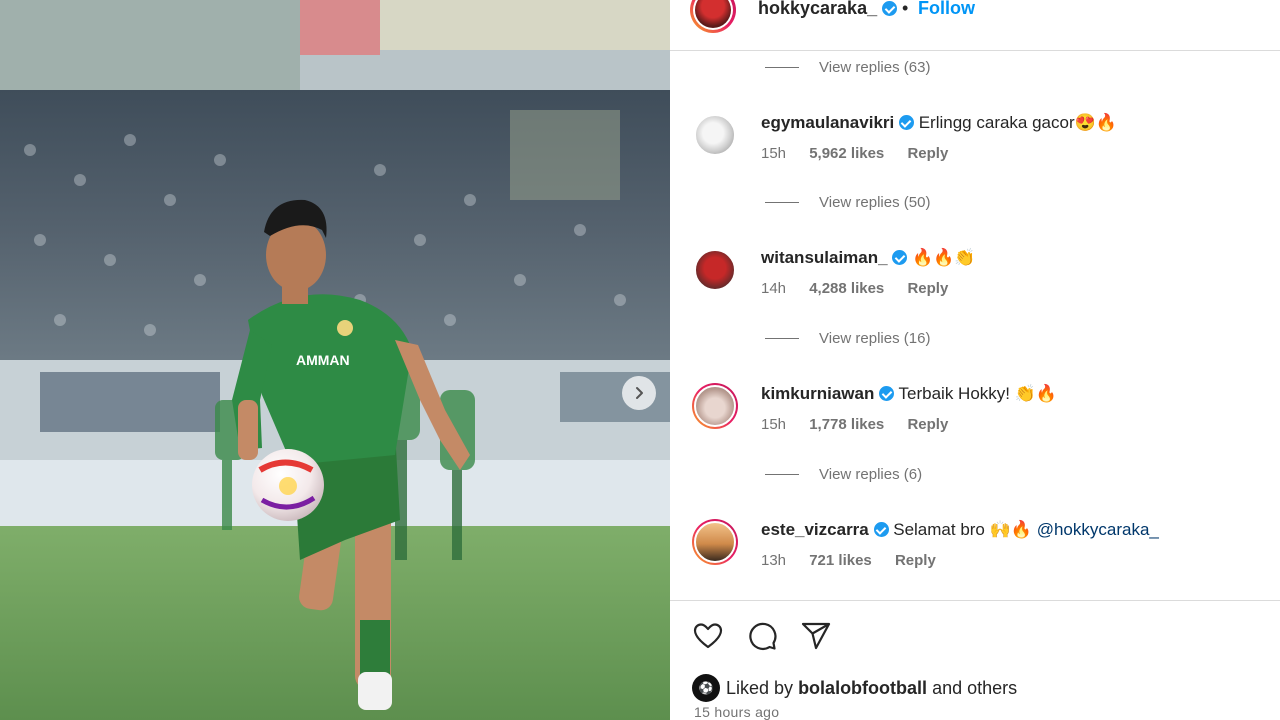 The height and width of the screenshot is (720, 1280). I want to click on like-button, so click(708, 636).